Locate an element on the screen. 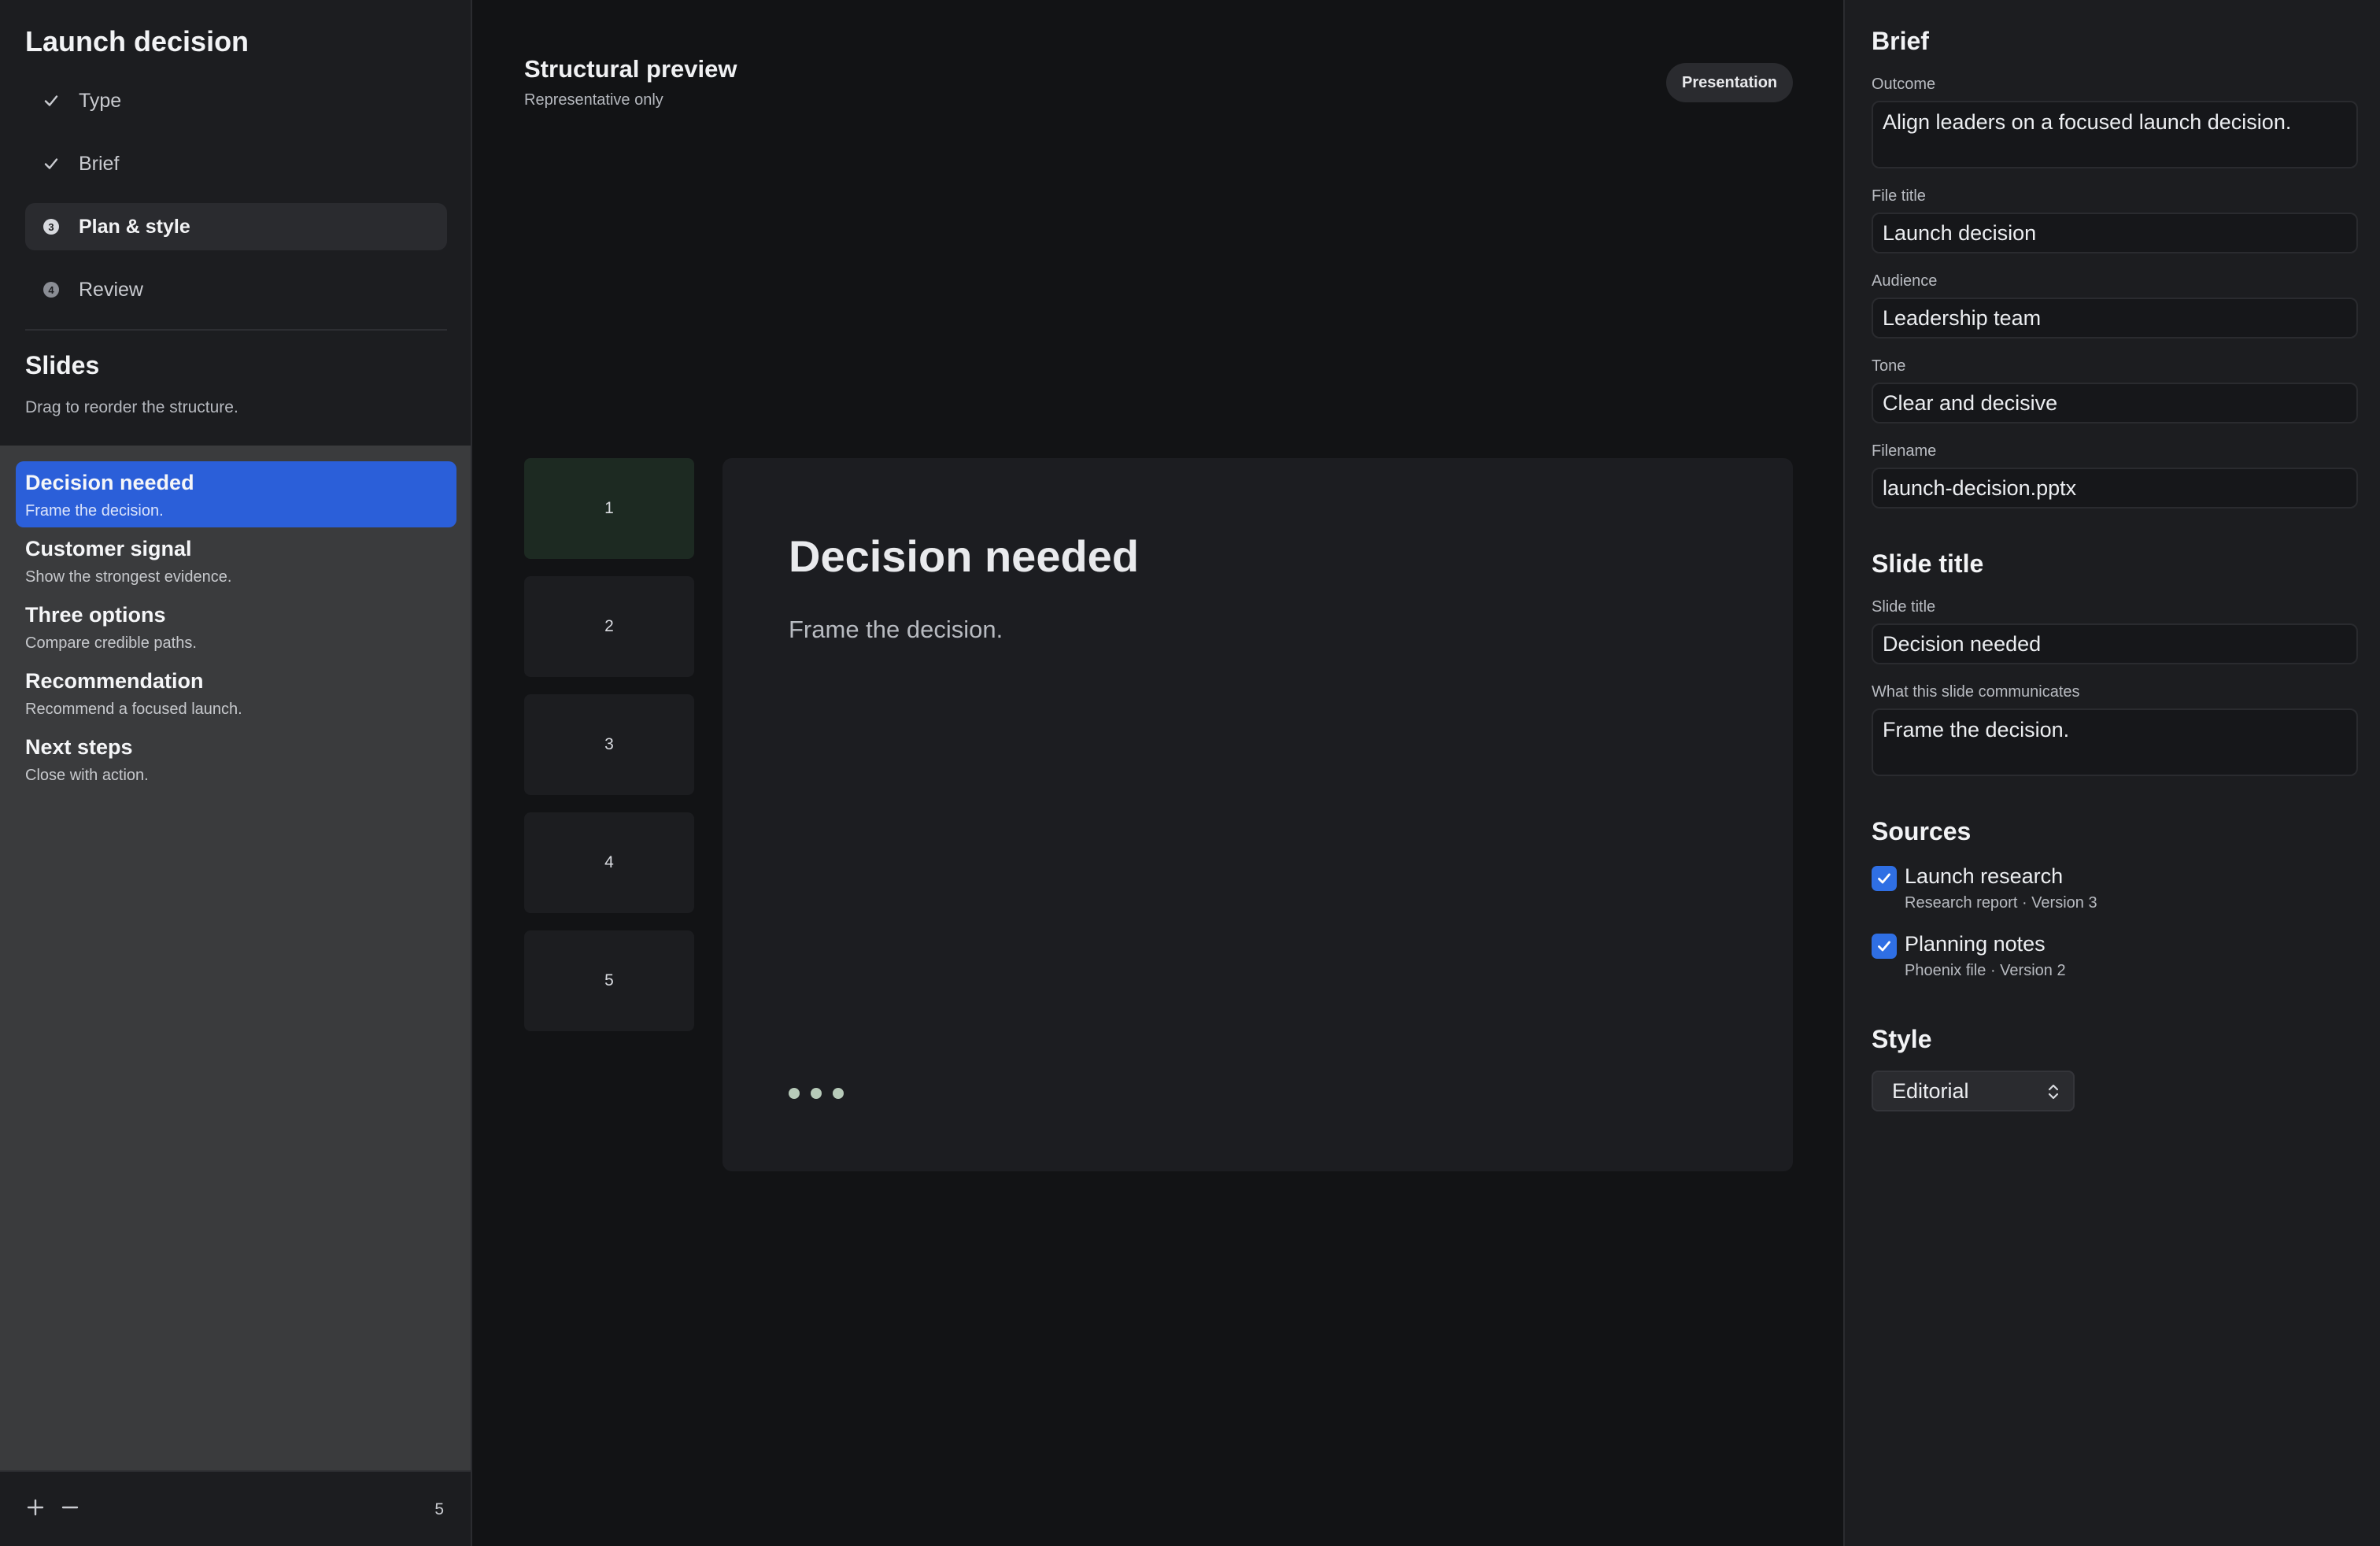 Image resolution: width=2380 pixels, height=1546 pixels. slide-item-subtitle: Show the strongest evidence. is located at coordinates (128, 577).